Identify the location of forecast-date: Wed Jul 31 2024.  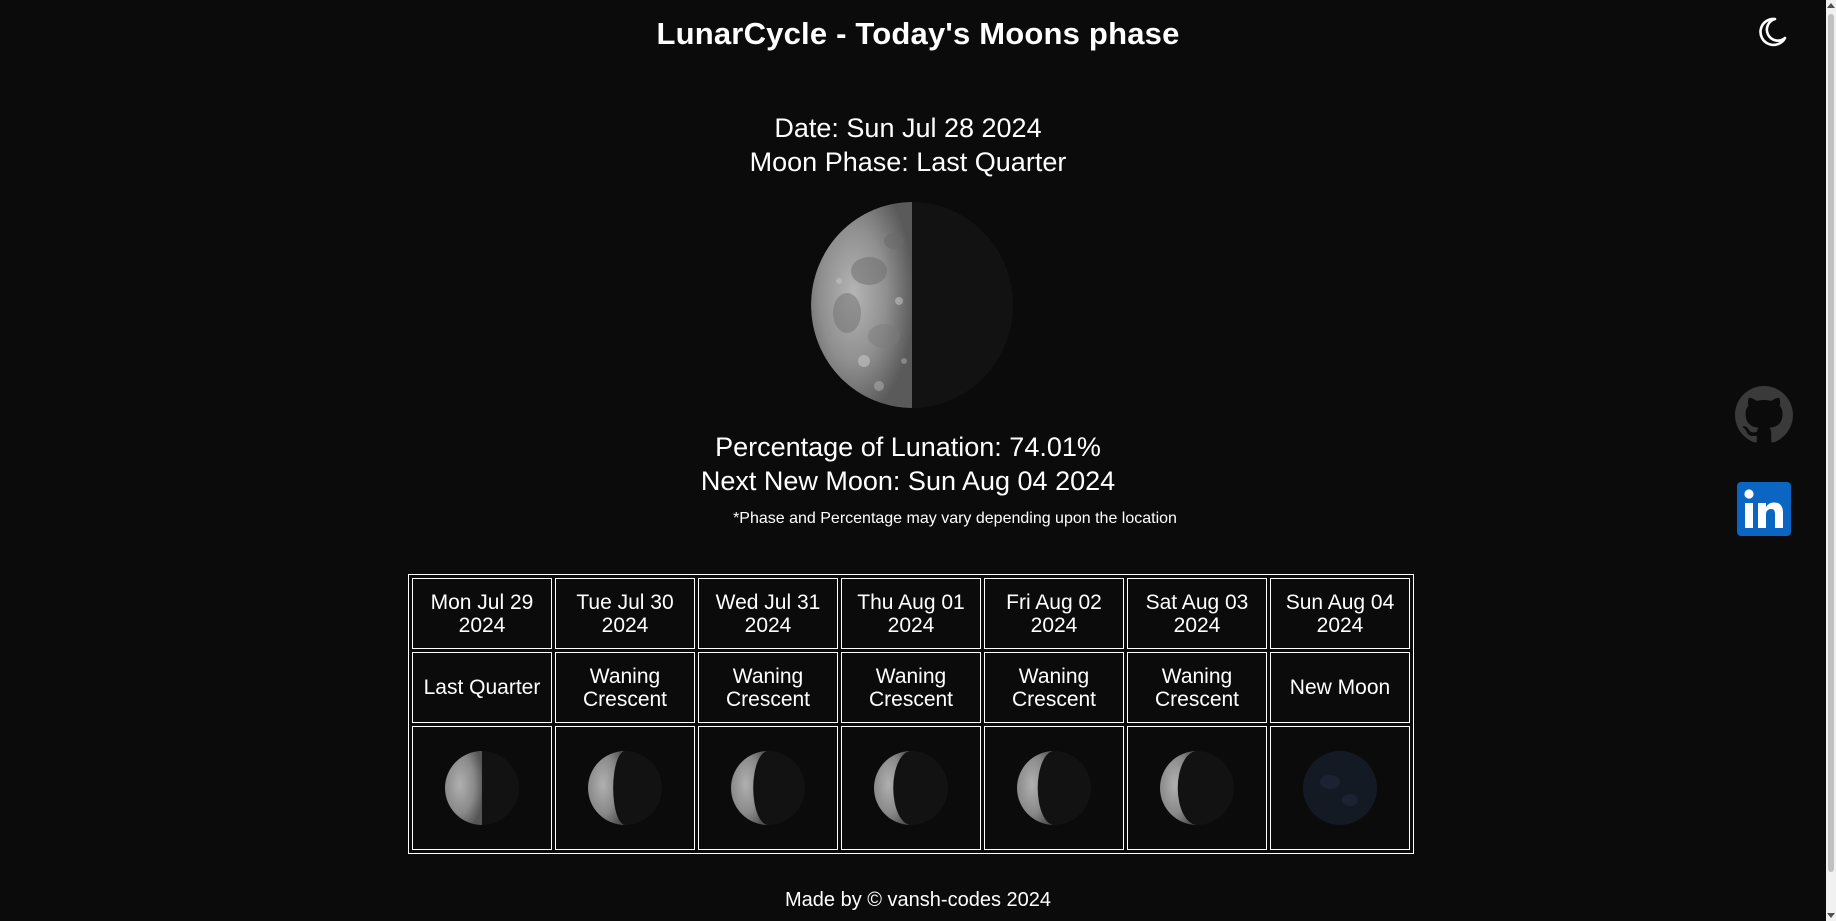
(768, 613).